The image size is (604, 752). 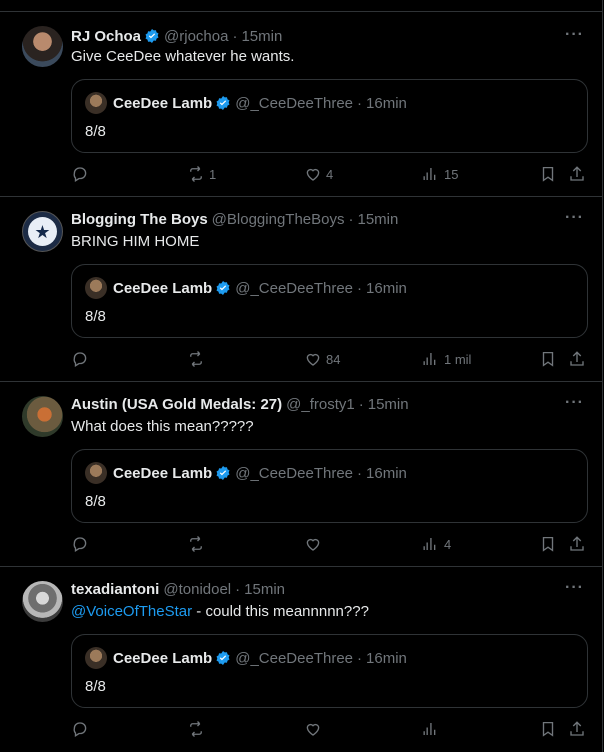 What do you see at coordinates (280, 611) in the screenshot?
I see `tweet-text-rest: - could this meannnnn???` at bounding box center [280, 611].